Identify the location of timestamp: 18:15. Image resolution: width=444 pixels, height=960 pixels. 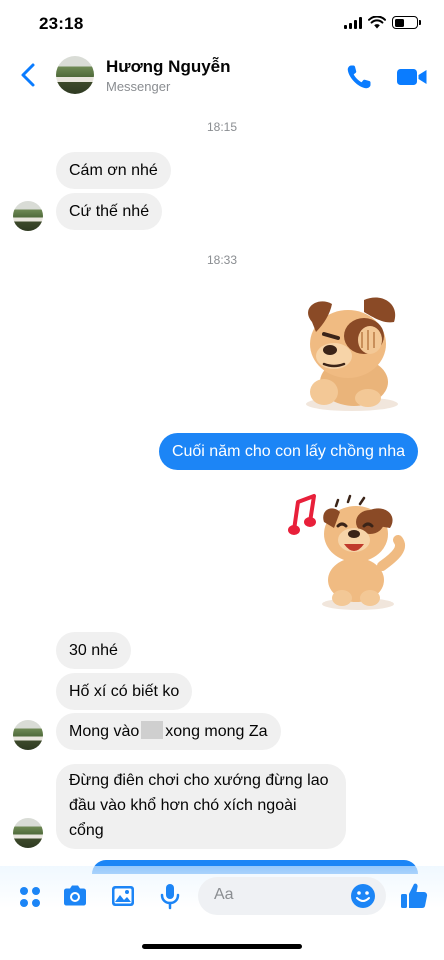
(222, 127).